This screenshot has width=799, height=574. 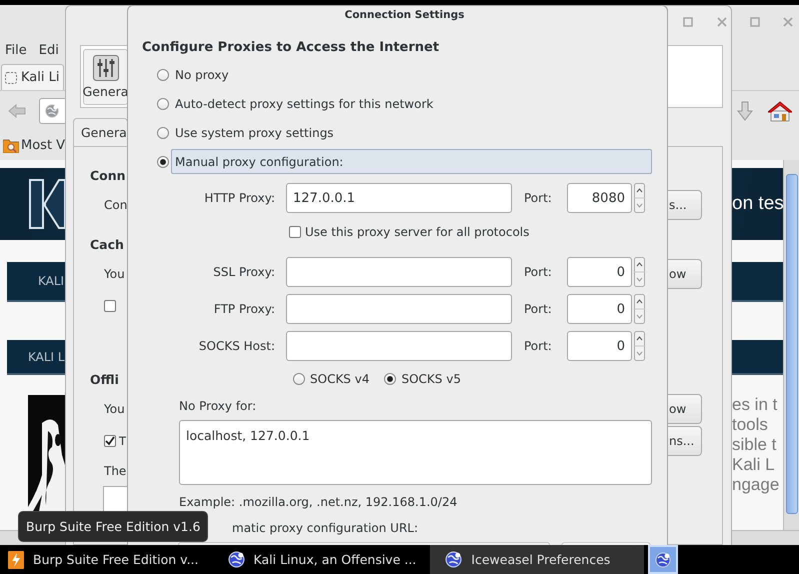 What do you see at coordinates (755, 445) in the screenshot?
I see `page-text: sible t` at bounding box center [755, 445].